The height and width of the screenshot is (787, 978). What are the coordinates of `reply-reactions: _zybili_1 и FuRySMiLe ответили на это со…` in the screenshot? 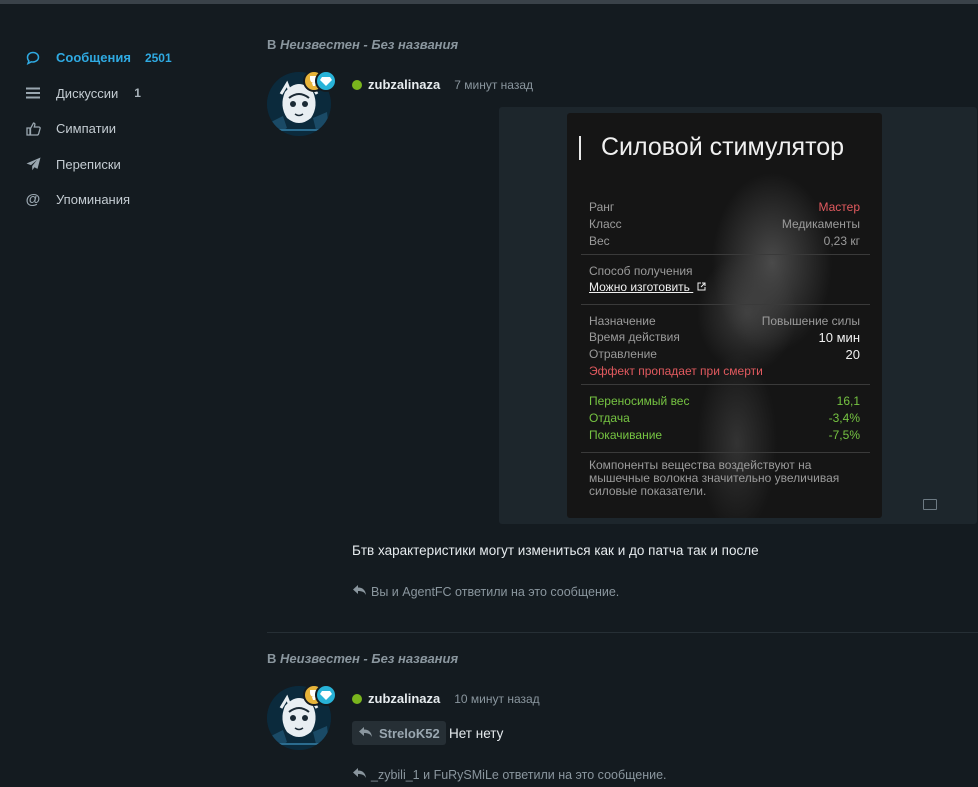 It's located at (509, 774).